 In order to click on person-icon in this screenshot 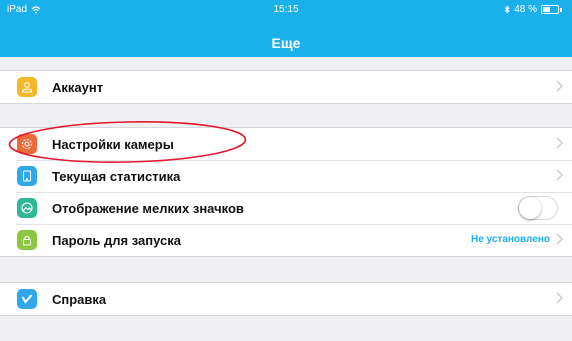, I will do `click(27, 87)`.